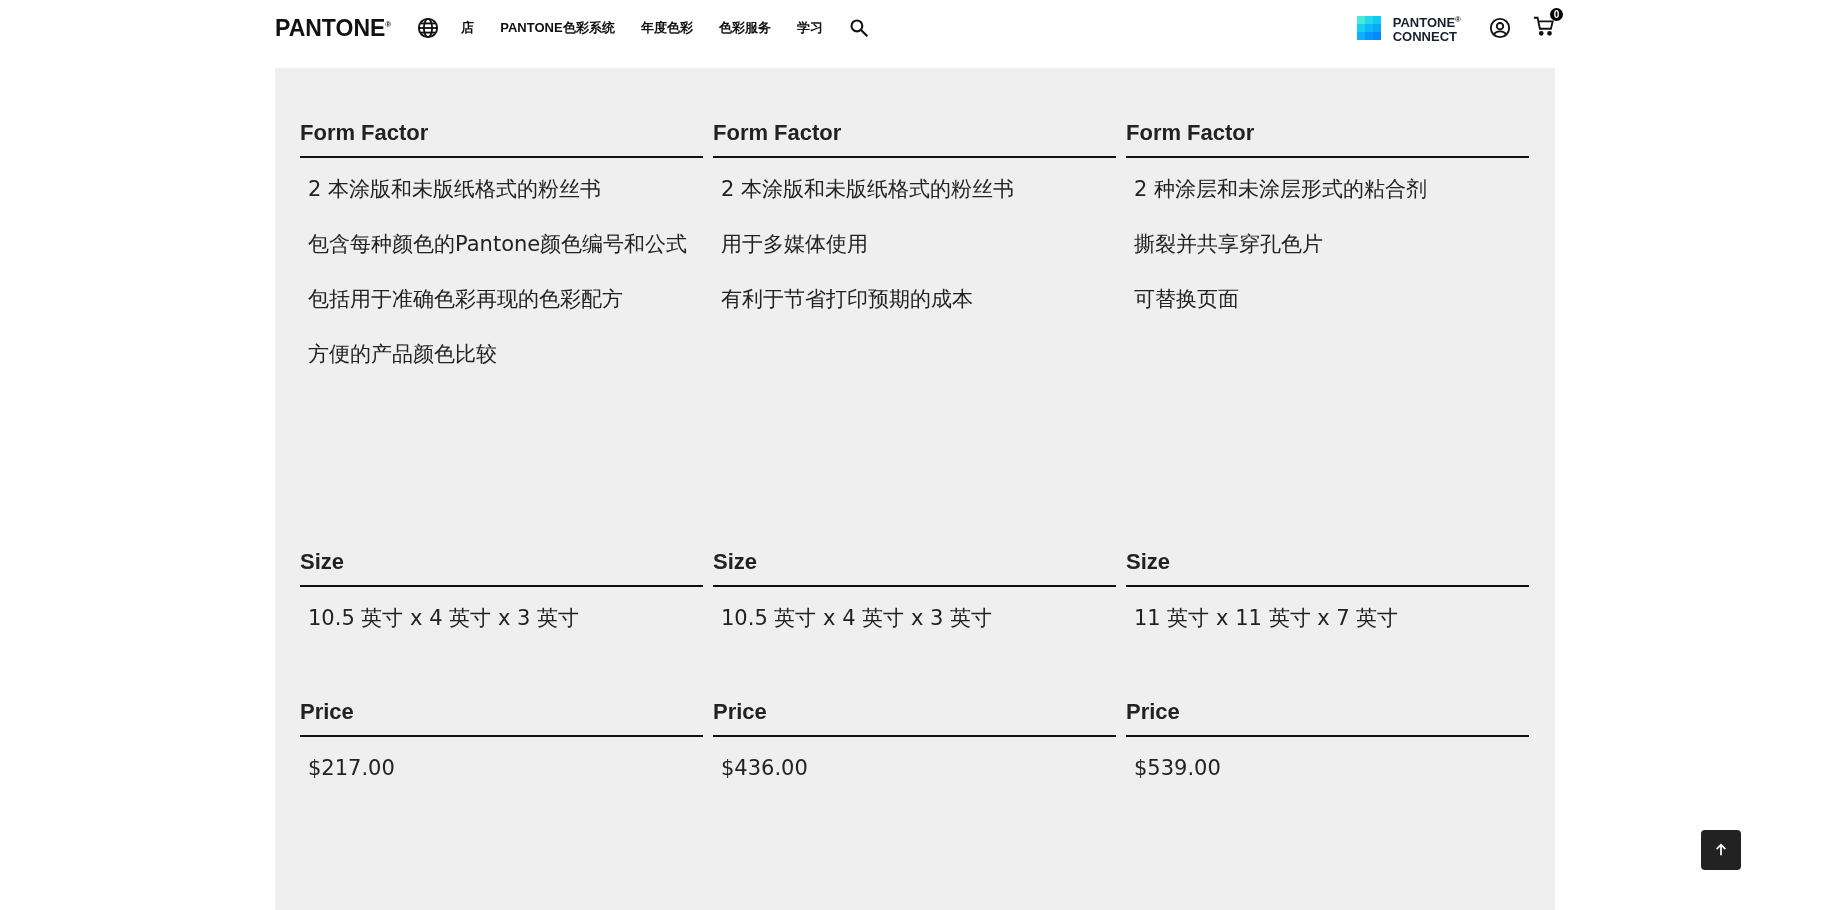 The height and width of the screenshot is (910, 1830). What do you see at coordinates (764, 768) in the screenshot?
I see `spec-value: $436.00` at bounding box center [764, 768].